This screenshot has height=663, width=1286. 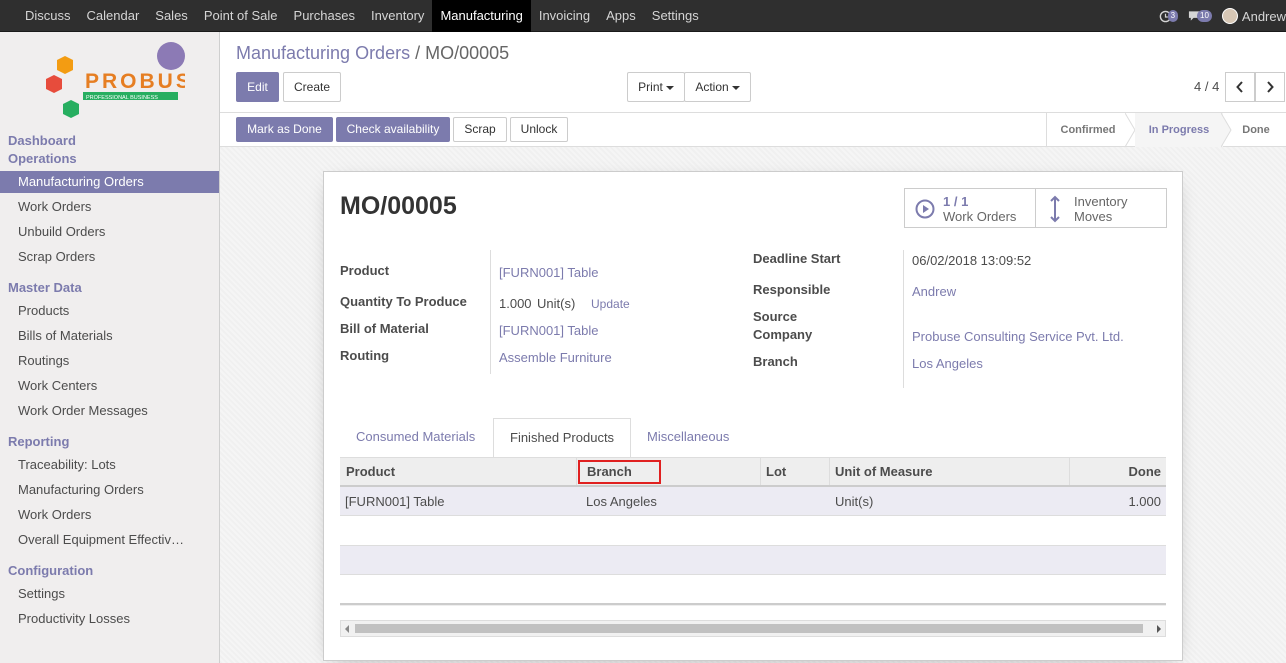 What do you see at coordinates (1101, 201) in the screenshot?
I see `inventory-moves-label-1: Inventory` at bounding box center [1101, 201].